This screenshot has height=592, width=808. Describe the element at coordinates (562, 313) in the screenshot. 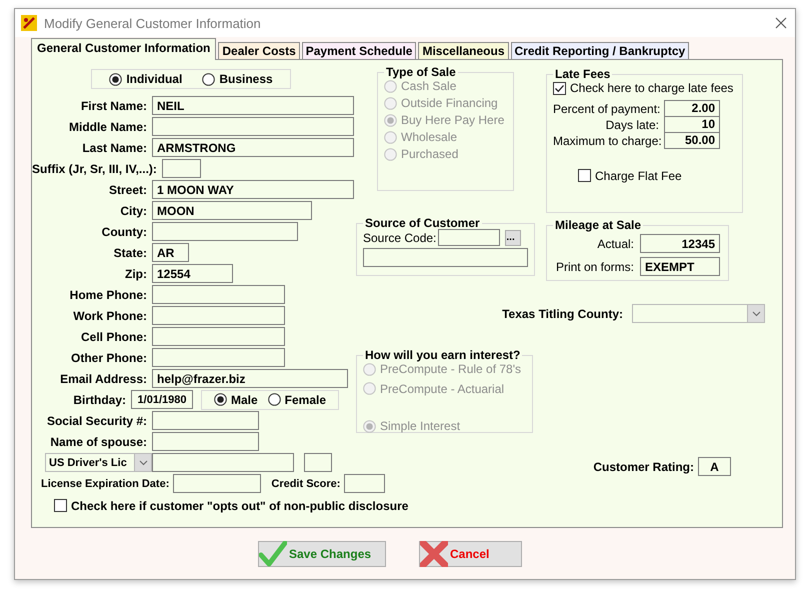

I see `field-label: Texas Titling County:` at that location.